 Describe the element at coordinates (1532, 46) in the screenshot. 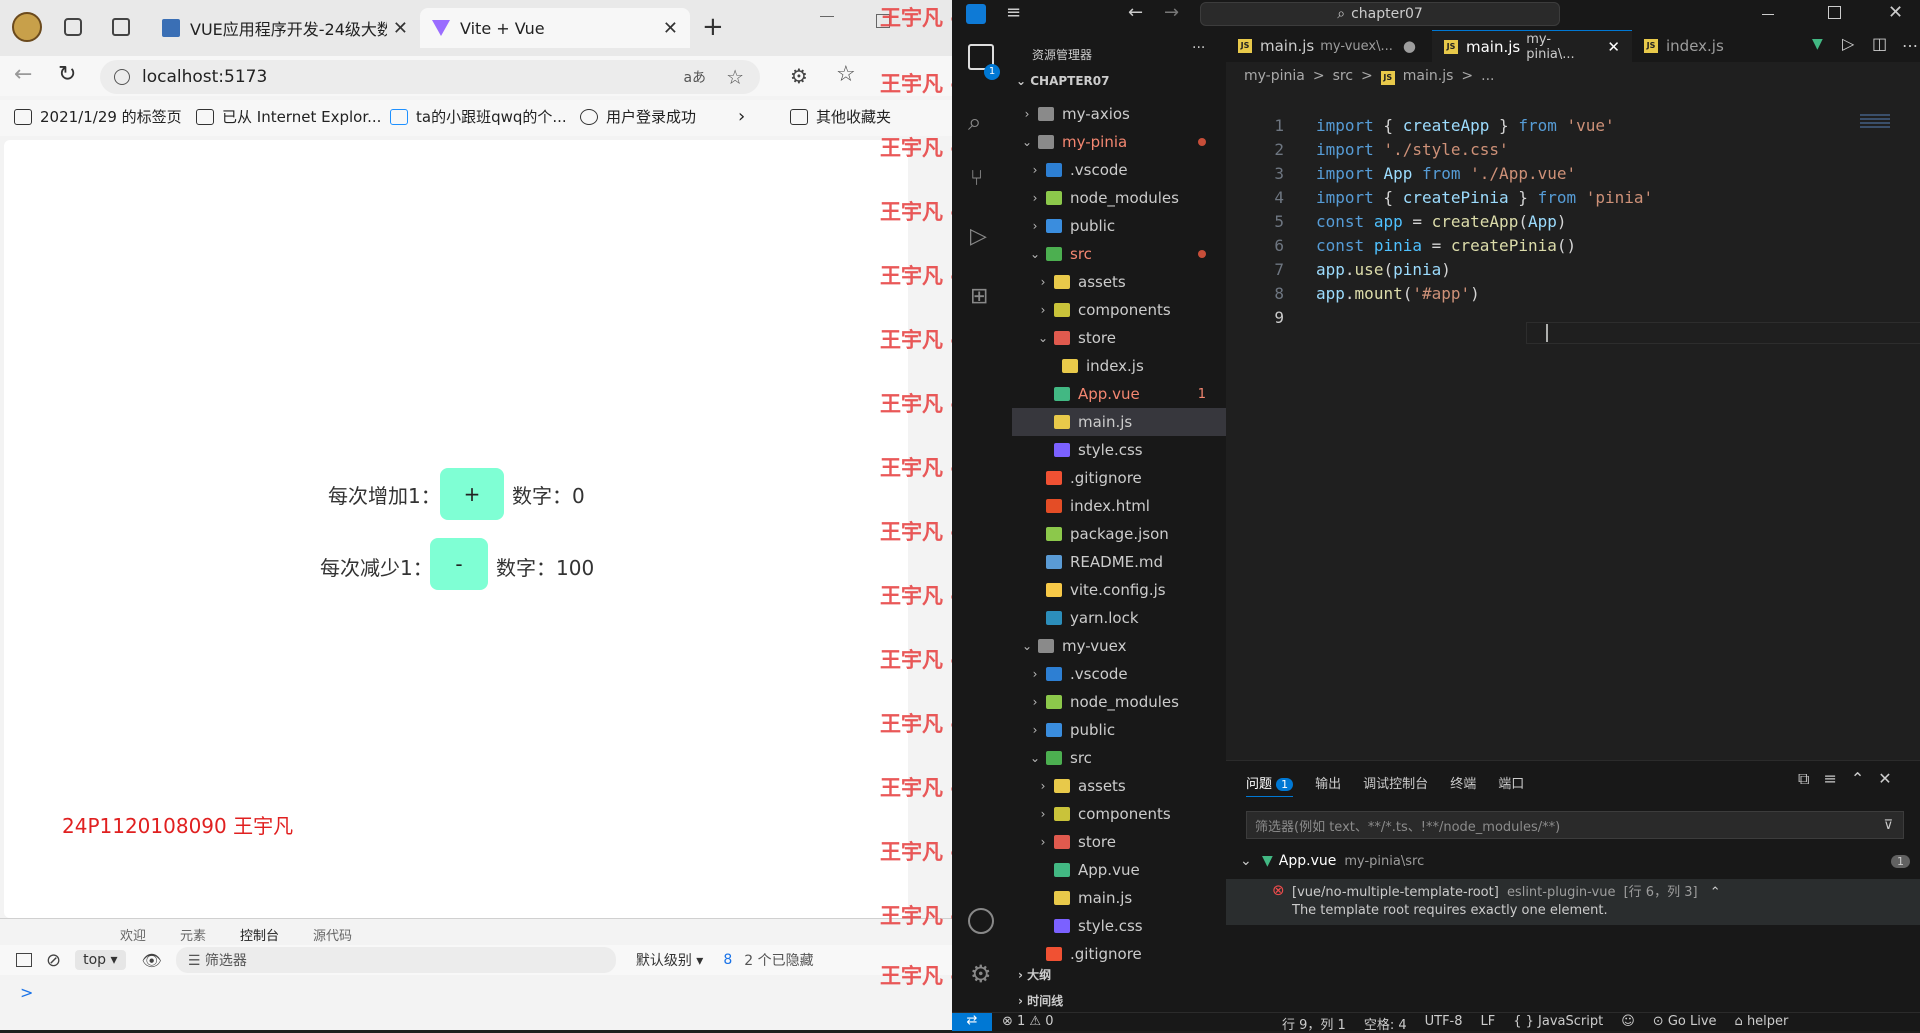

I see `editor-tab-active: JS main.js my-pinia\... ✕` at that location.